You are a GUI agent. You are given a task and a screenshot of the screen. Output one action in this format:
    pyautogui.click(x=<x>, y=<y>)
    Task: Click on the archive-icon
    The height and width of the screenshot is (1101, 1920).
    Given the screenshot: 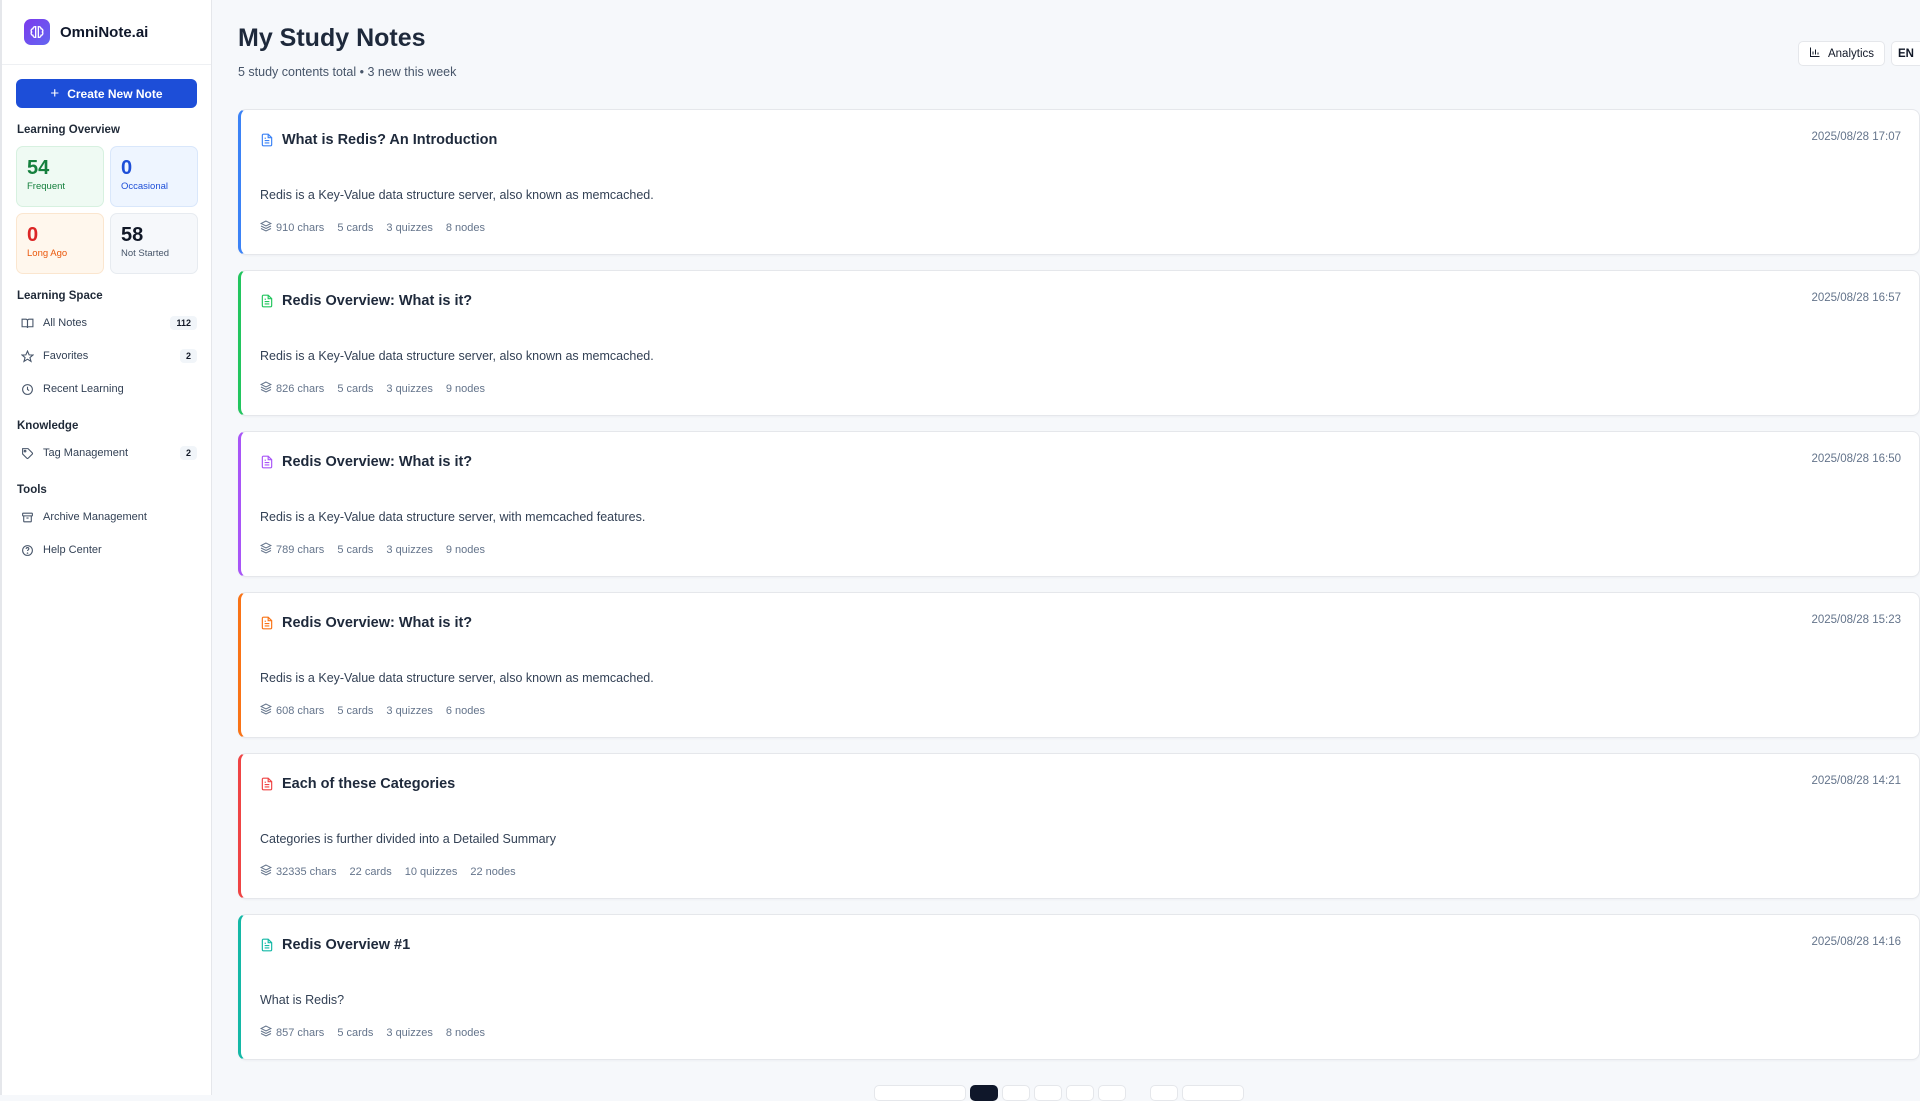 What is the action you would take?
    pyautogui.click(x=27, y=517)
    